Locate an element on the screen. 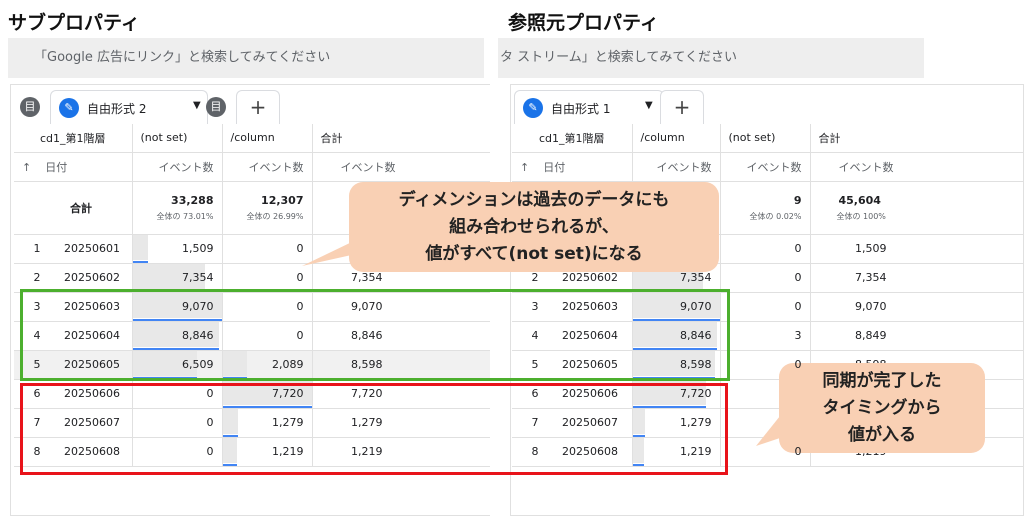 This screenshot has width=1024, height=516. value-bar is located at coordinates (140, 247).